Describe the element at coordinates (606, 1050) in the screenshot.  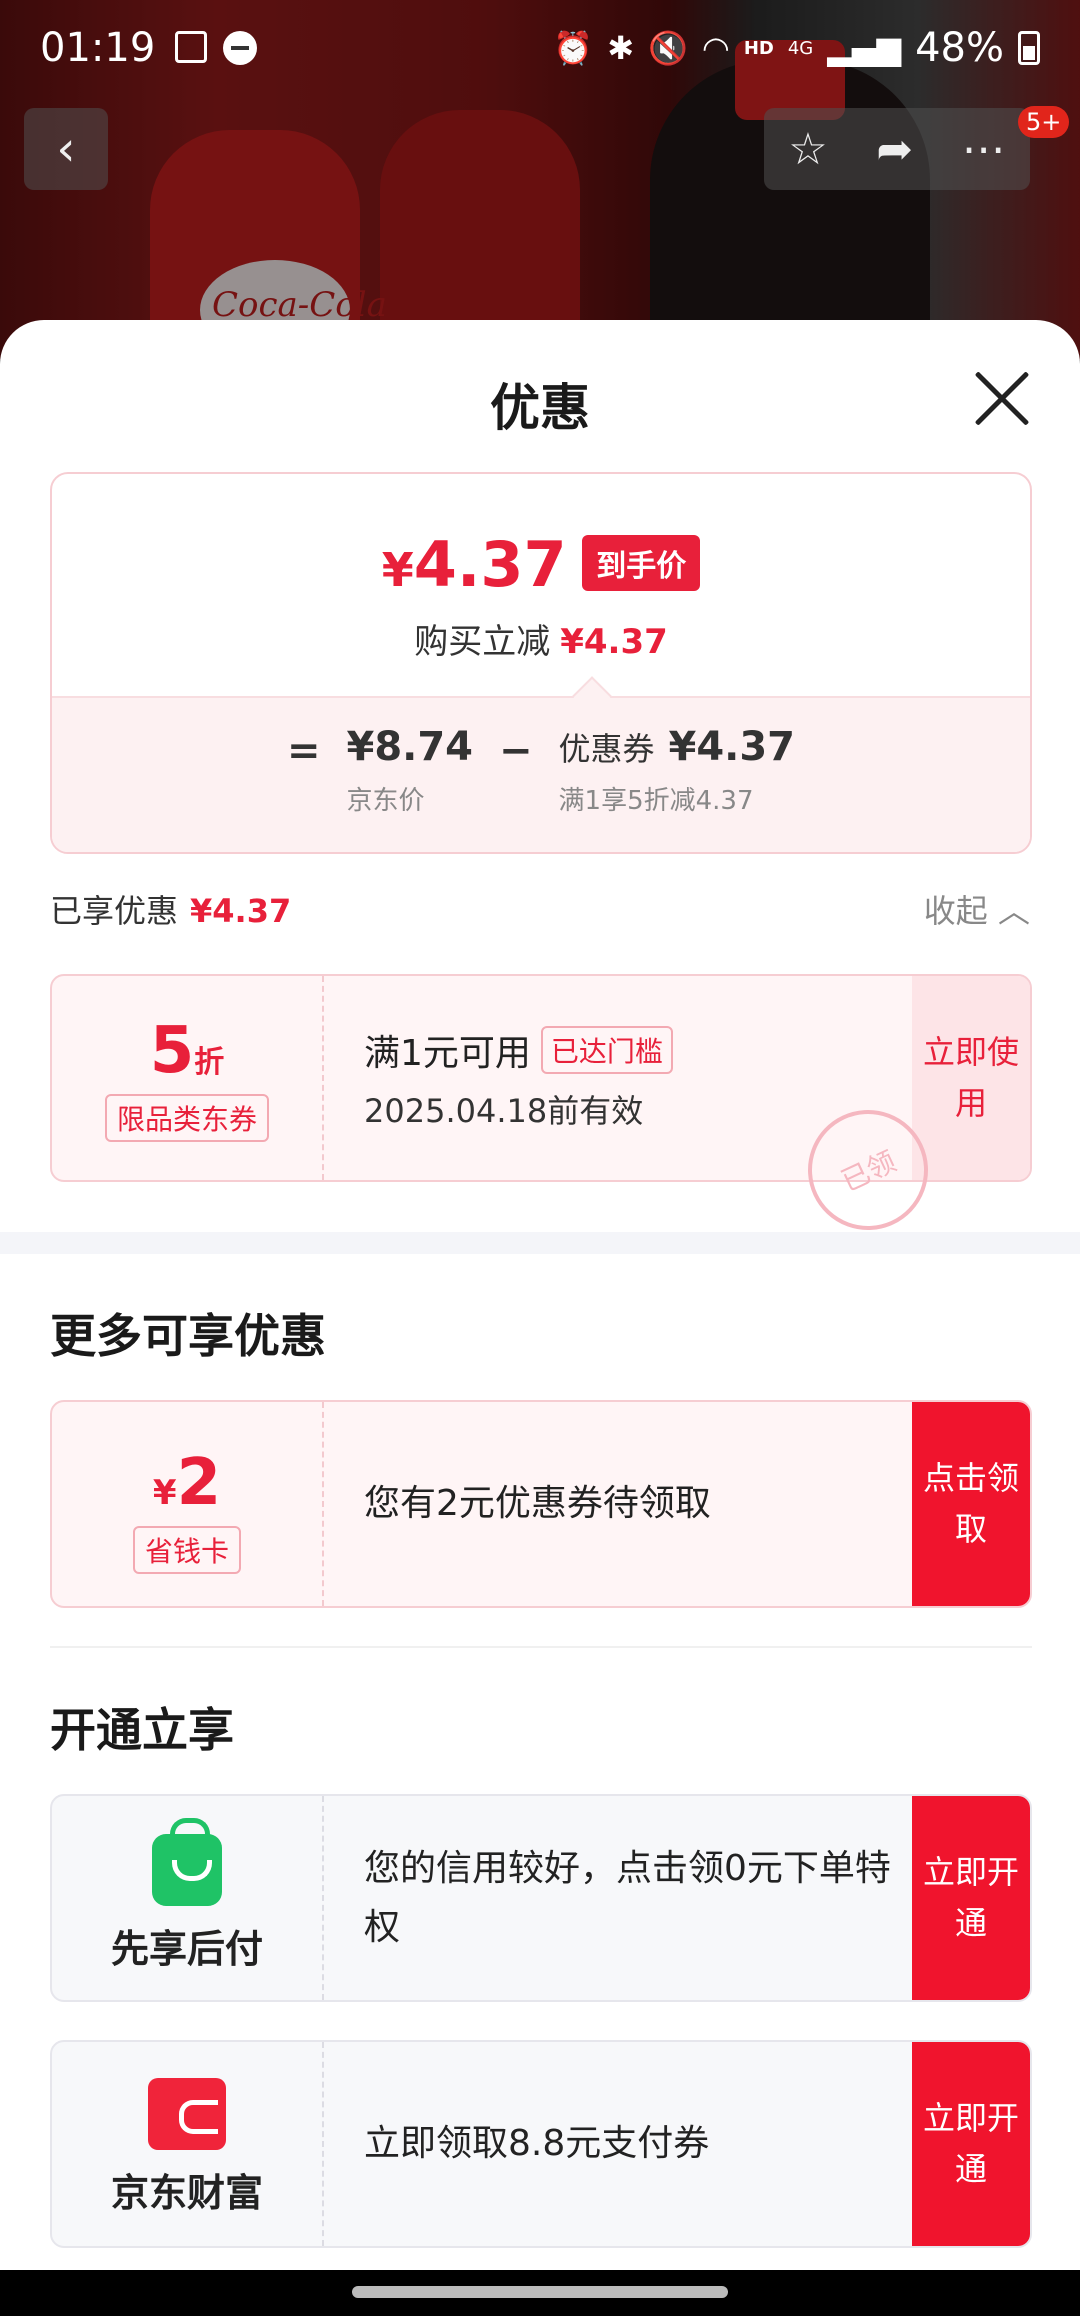
I see `threshold-reached-tag: 已达门槛` at that location.